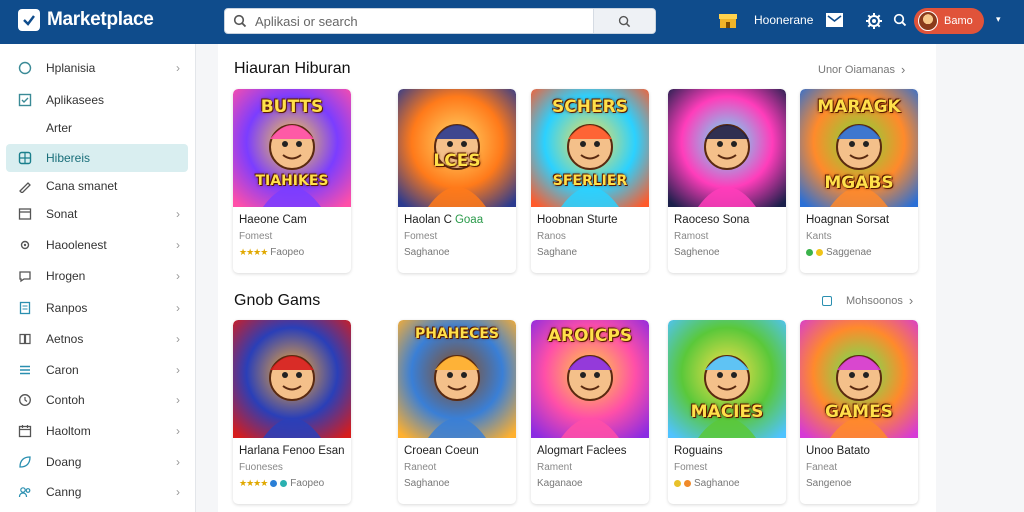 This screenshot has width=1024, height=512. I want to click on app-meta: Saghane, so click(557, 252).